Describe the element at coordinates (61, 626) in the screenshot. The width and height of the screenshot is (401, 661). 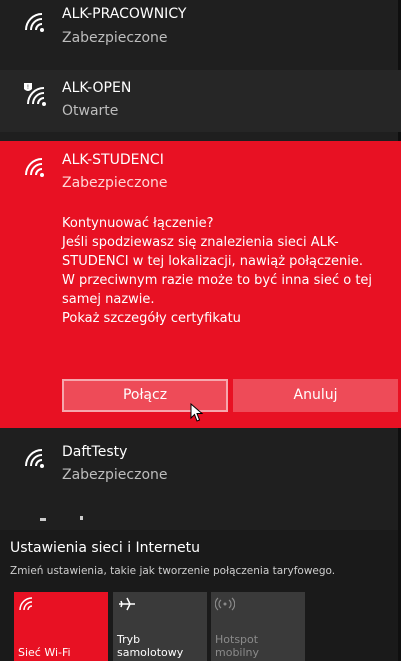
I see `wifi-toggle-tile: Sieć Wi-Fi` at that location.